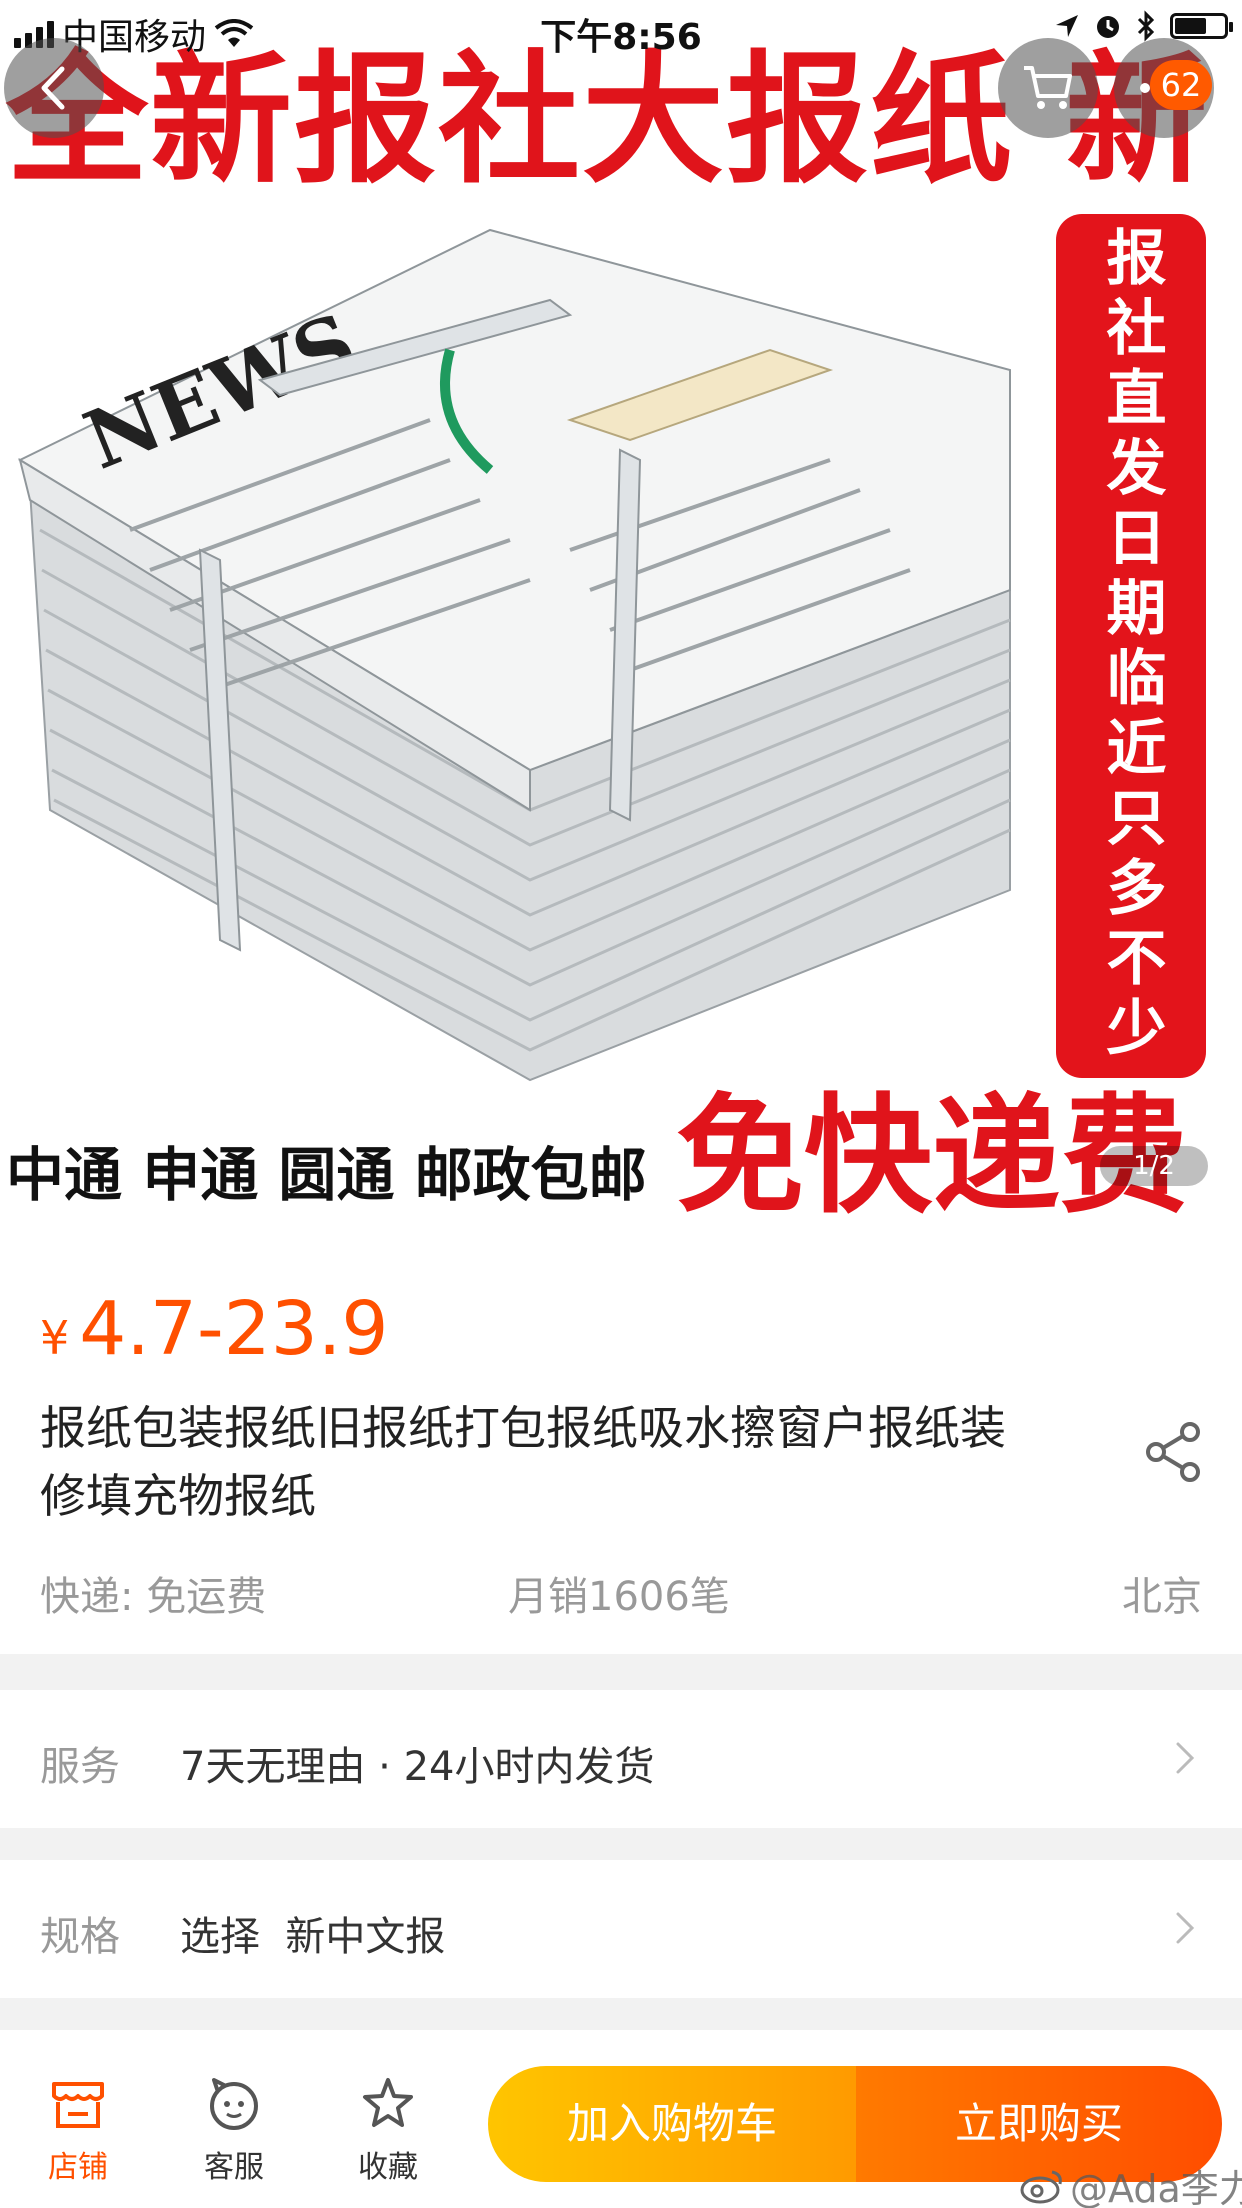 This screenshot has width=1242, height=2208. I want to click on add-to-cart-button: 加入购物车, so click(672, 2124).